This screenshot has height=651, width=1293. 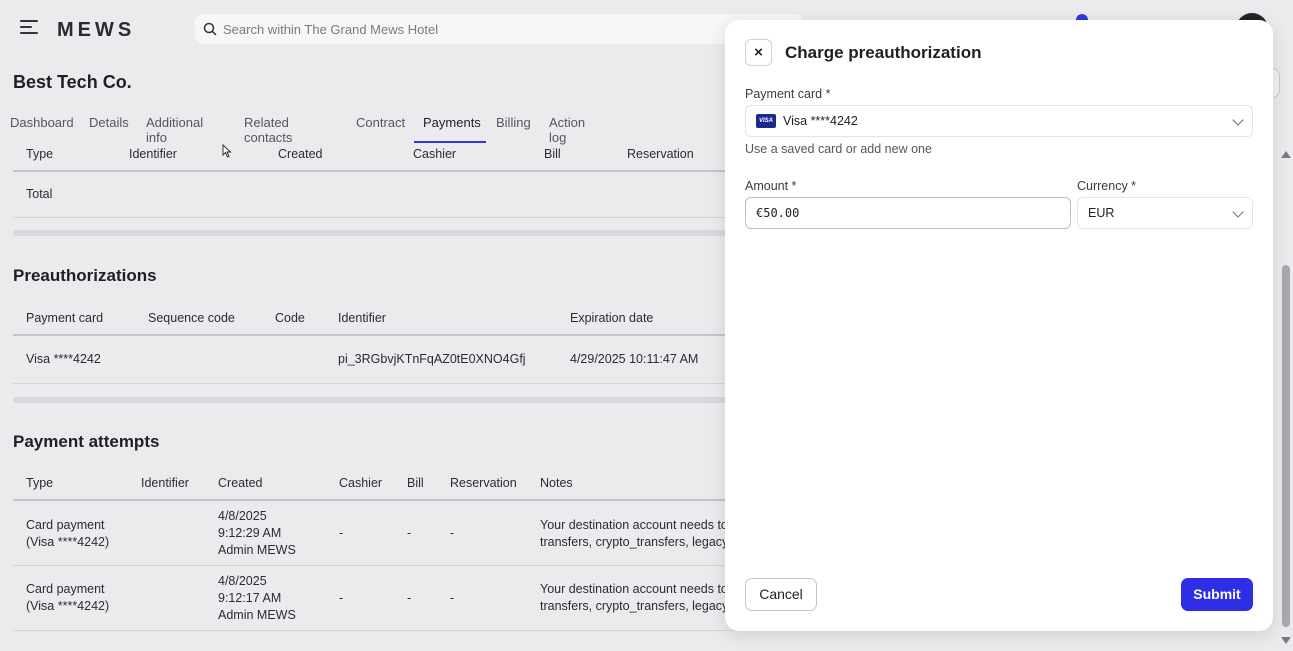 I want to click on attempt-time: 9:12:17 AM, so click(x=250, y=598).